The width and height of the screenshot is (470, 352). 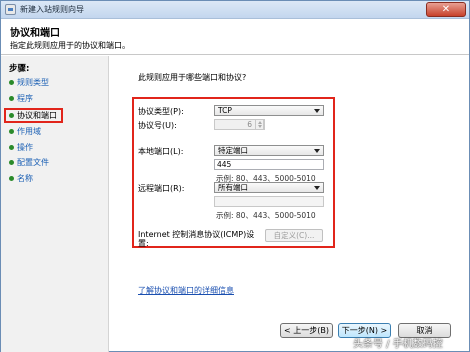 What do you see at coordinates (157, 125) in the screenshot?
I see `protocol-number-label: 协议号(U):` at bounding box center [157, 125].